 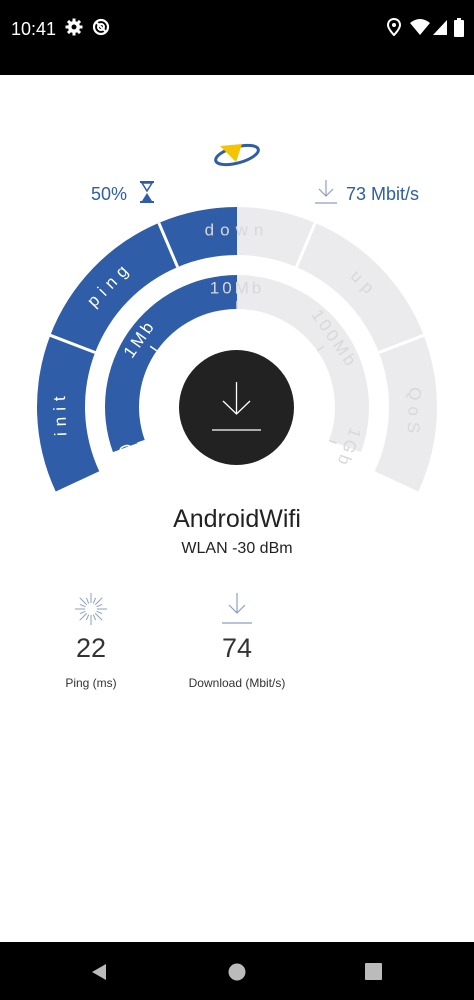 I want to click on back-icon, so click(x=99, y=972).